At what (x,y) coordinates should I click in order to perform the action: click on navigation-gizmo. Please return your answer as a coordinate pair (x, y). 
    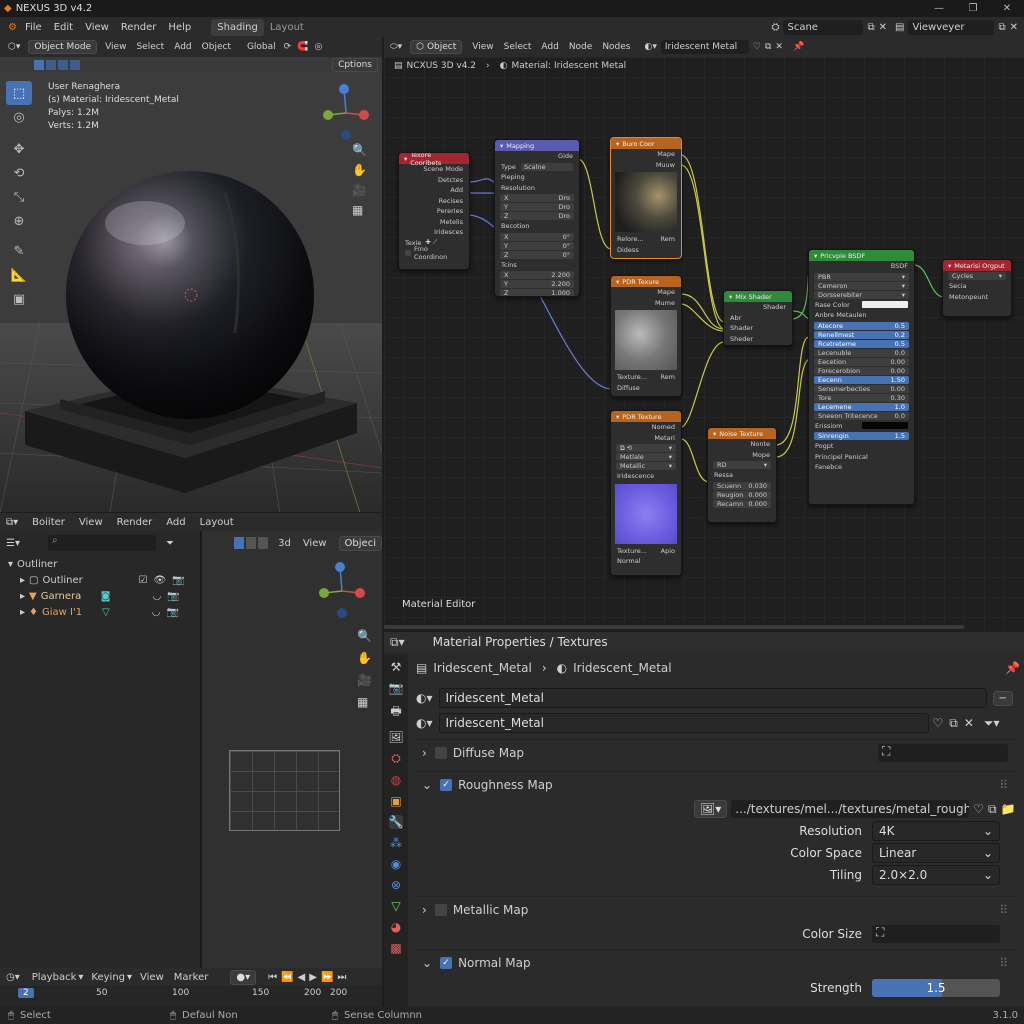
    Looking at the image, I should click on (348, 111).